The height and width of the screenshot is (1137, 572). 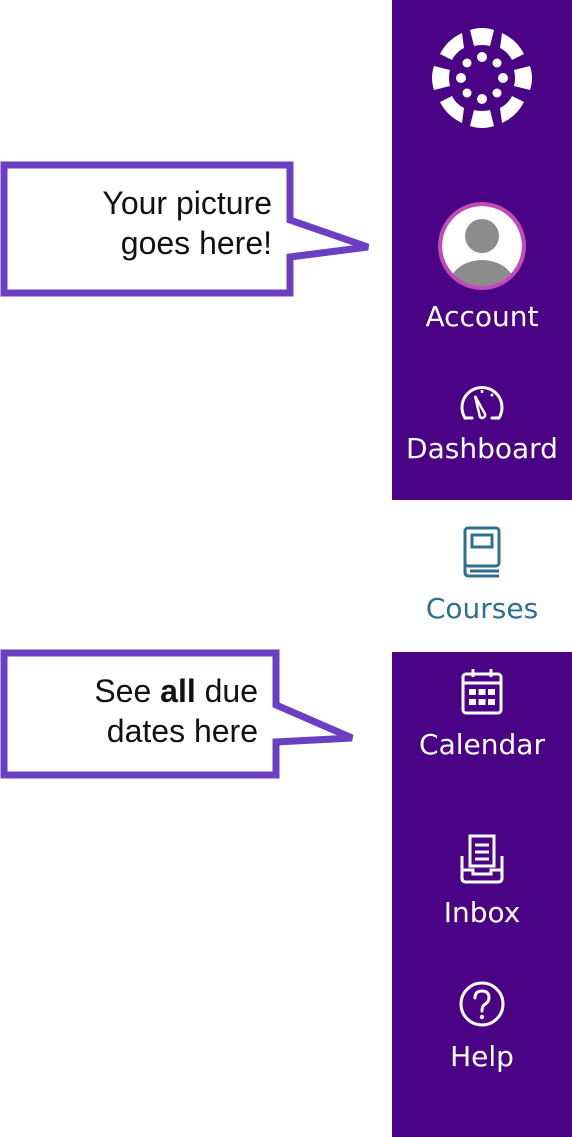 I want to click on callout-picture-line2: goes here!, so click(x=196, y=243).